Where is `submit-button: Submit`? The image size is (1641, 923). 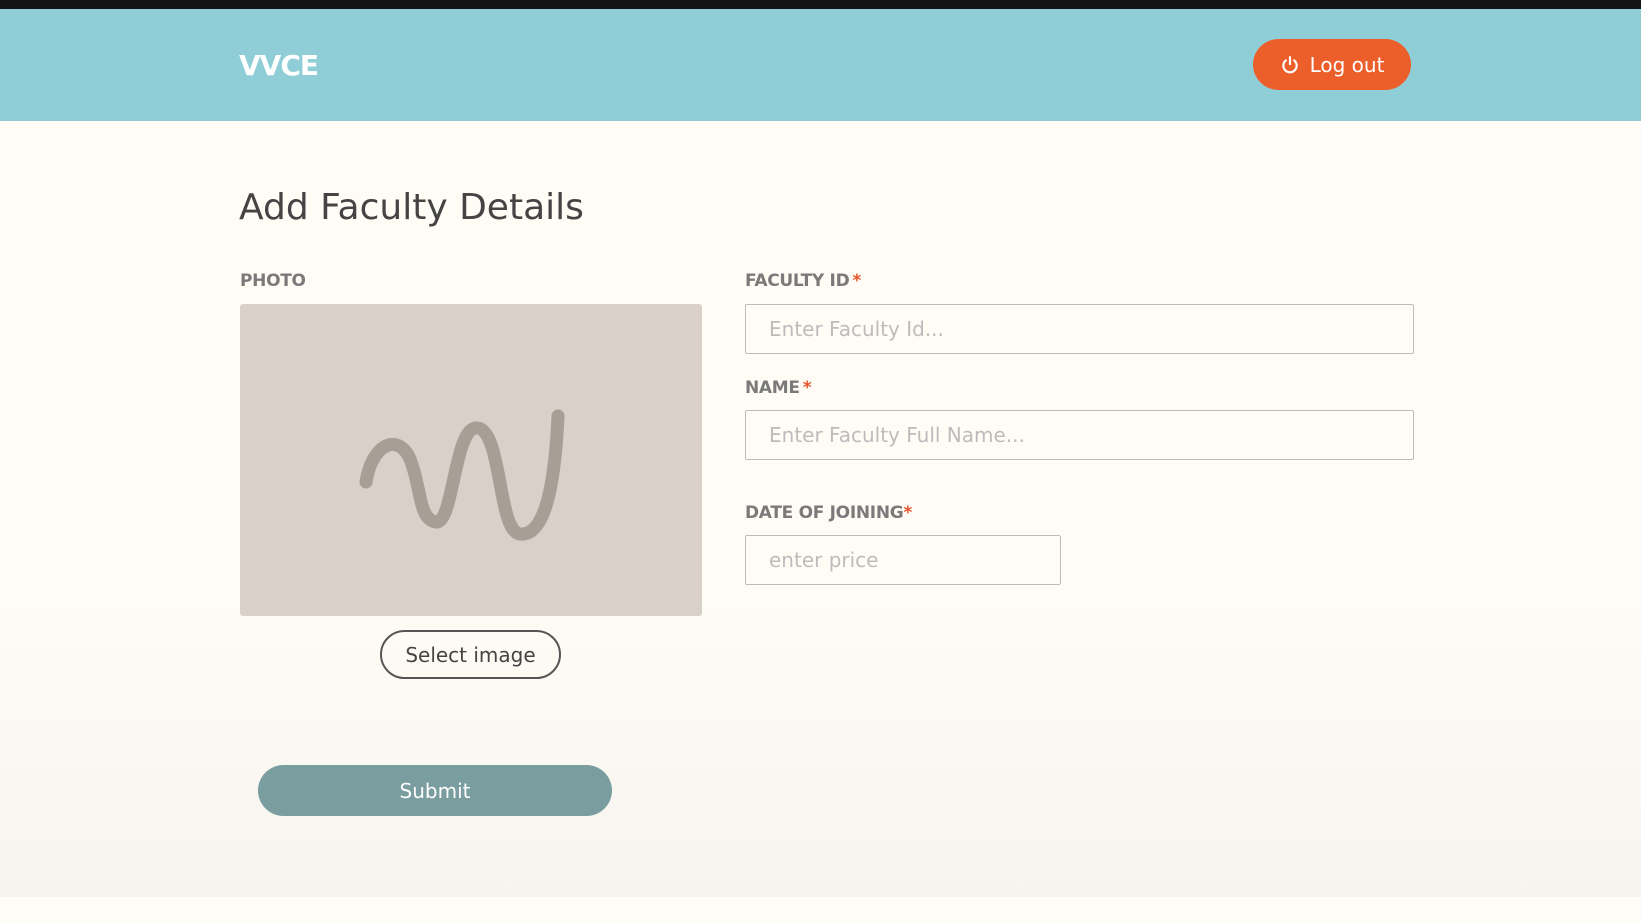
submit-button: Submit is located at coordinates (435, 790).